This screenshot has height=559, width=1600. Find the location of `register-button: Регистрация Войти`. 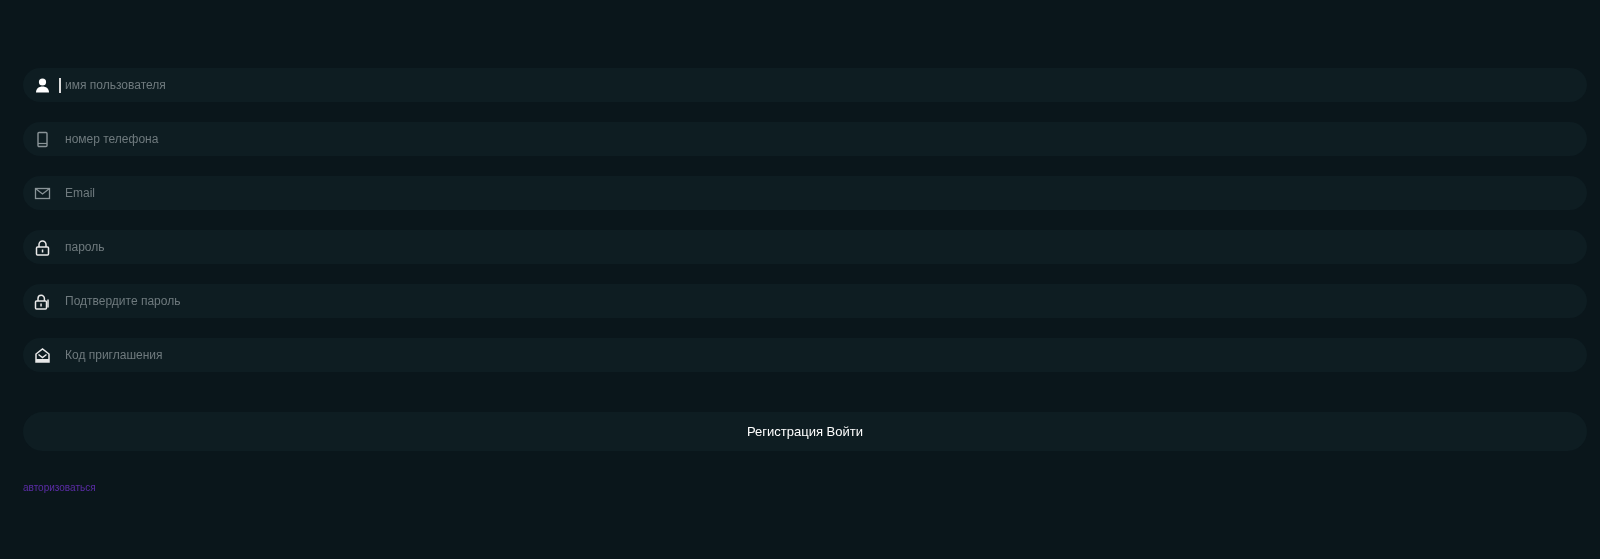

register-button: Регистрация Войти is located at coordinates (805, 431).